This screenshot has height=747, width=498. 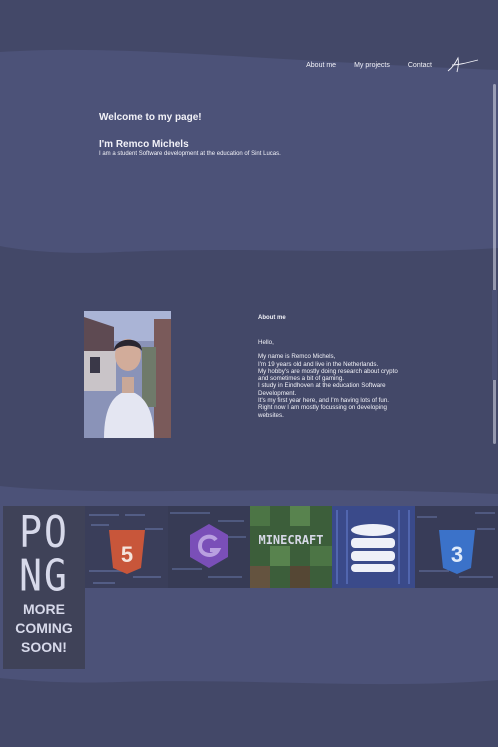 I want to click on more-line: COMING, so click(x=44, y=628).